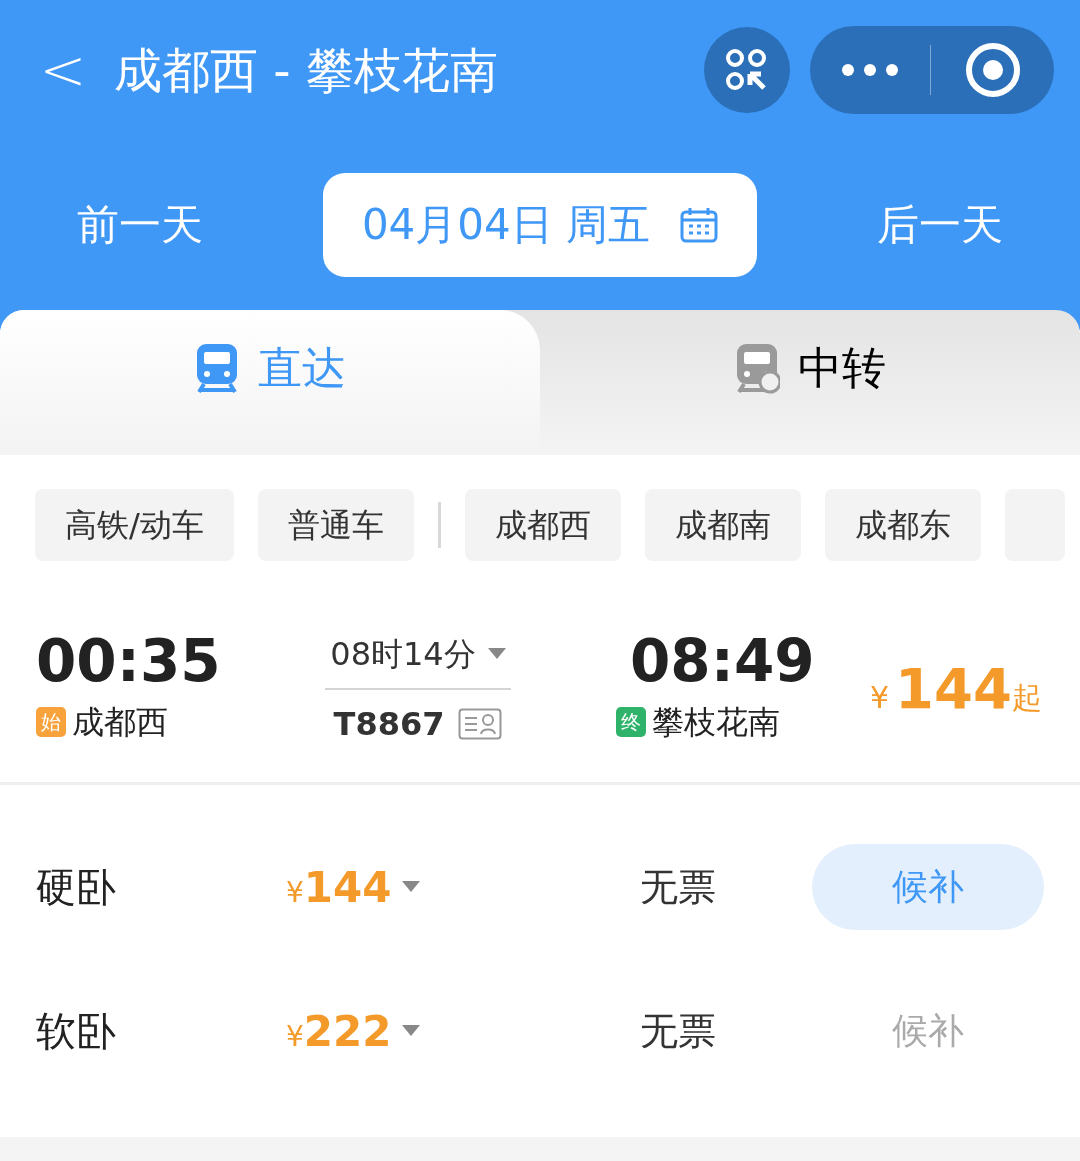 The height and width of the screenshot is (1161, 1080). What do you see at coordinates (76, 887) in the screenshot?
I see `seat-type: 硬卧` at bounding box center [76, 887].